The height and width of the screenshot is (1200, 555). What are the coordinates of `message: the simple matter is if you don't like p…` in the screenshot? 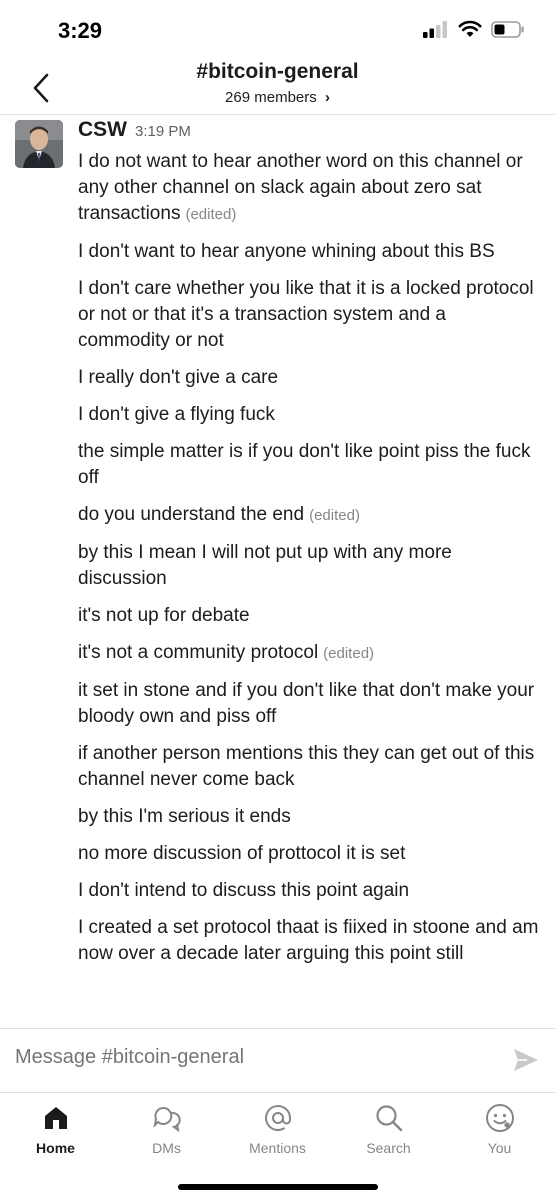 It's located at (309, 465).